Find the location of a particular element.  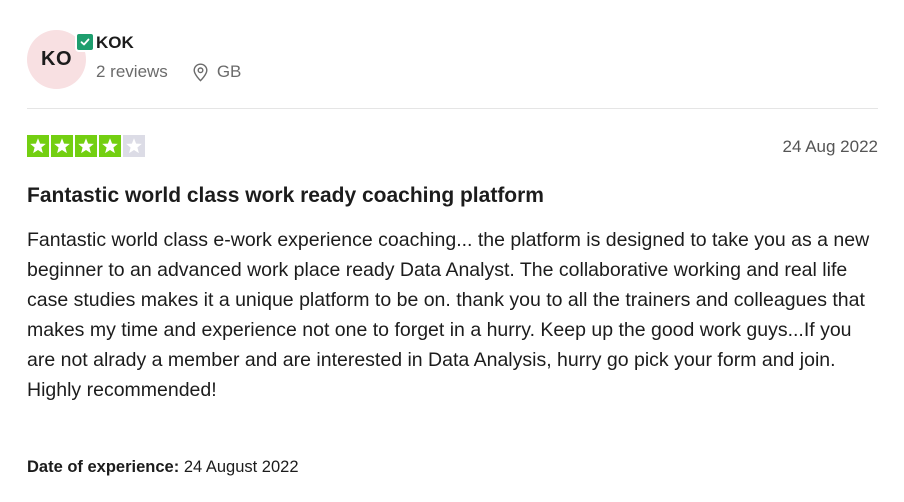

star-rating is located at coordinates (86, 146).